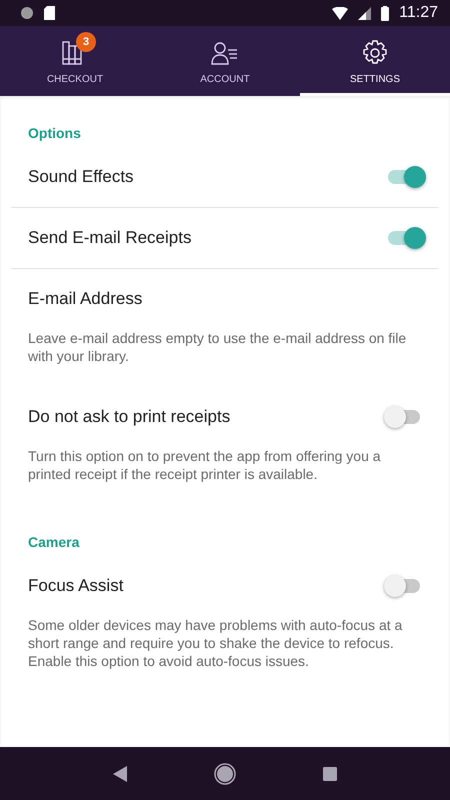 The image size is (450, 800). I want to click on status-circle-icon, so click(27, 13).